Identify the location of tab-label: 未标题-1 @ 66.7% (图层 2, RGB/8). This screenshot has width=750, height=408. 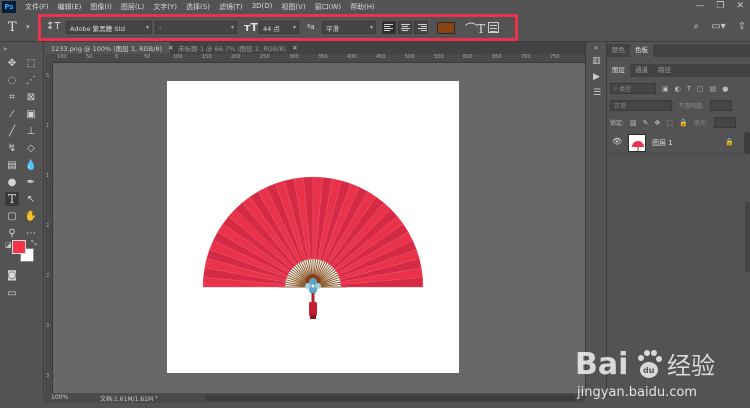
(232, 49).